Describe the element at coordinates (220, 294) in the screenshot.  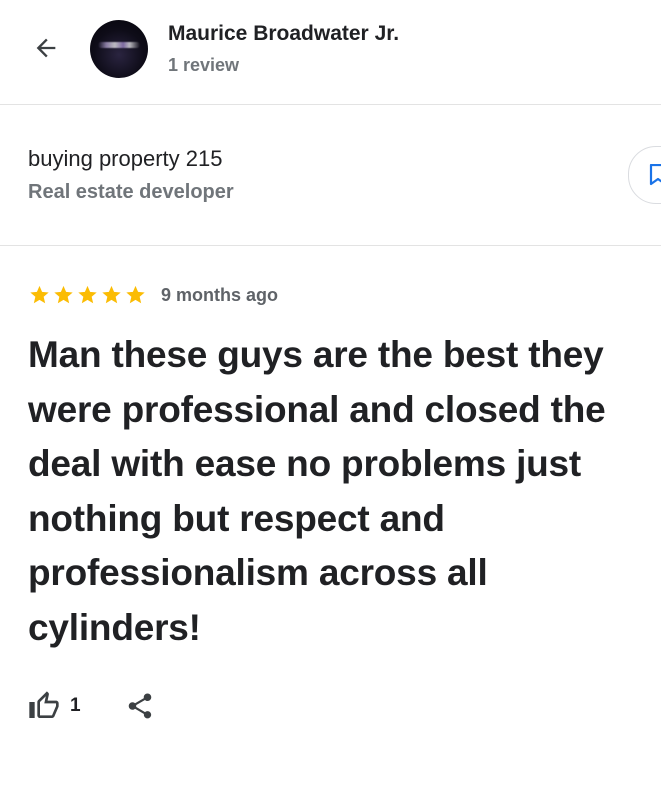
I see `review-time: 9 months ago` at that location.